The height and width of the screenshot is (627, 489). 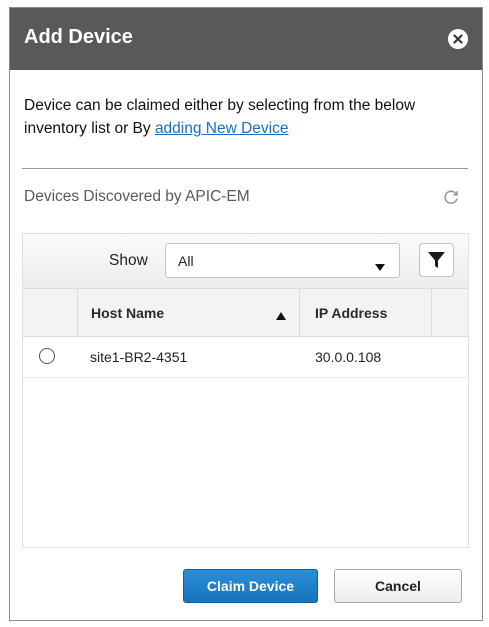 What do you see at coordinates (186, 261) in the screenshot?
I see `show-select-value: All` at bounding box center [186, 261].